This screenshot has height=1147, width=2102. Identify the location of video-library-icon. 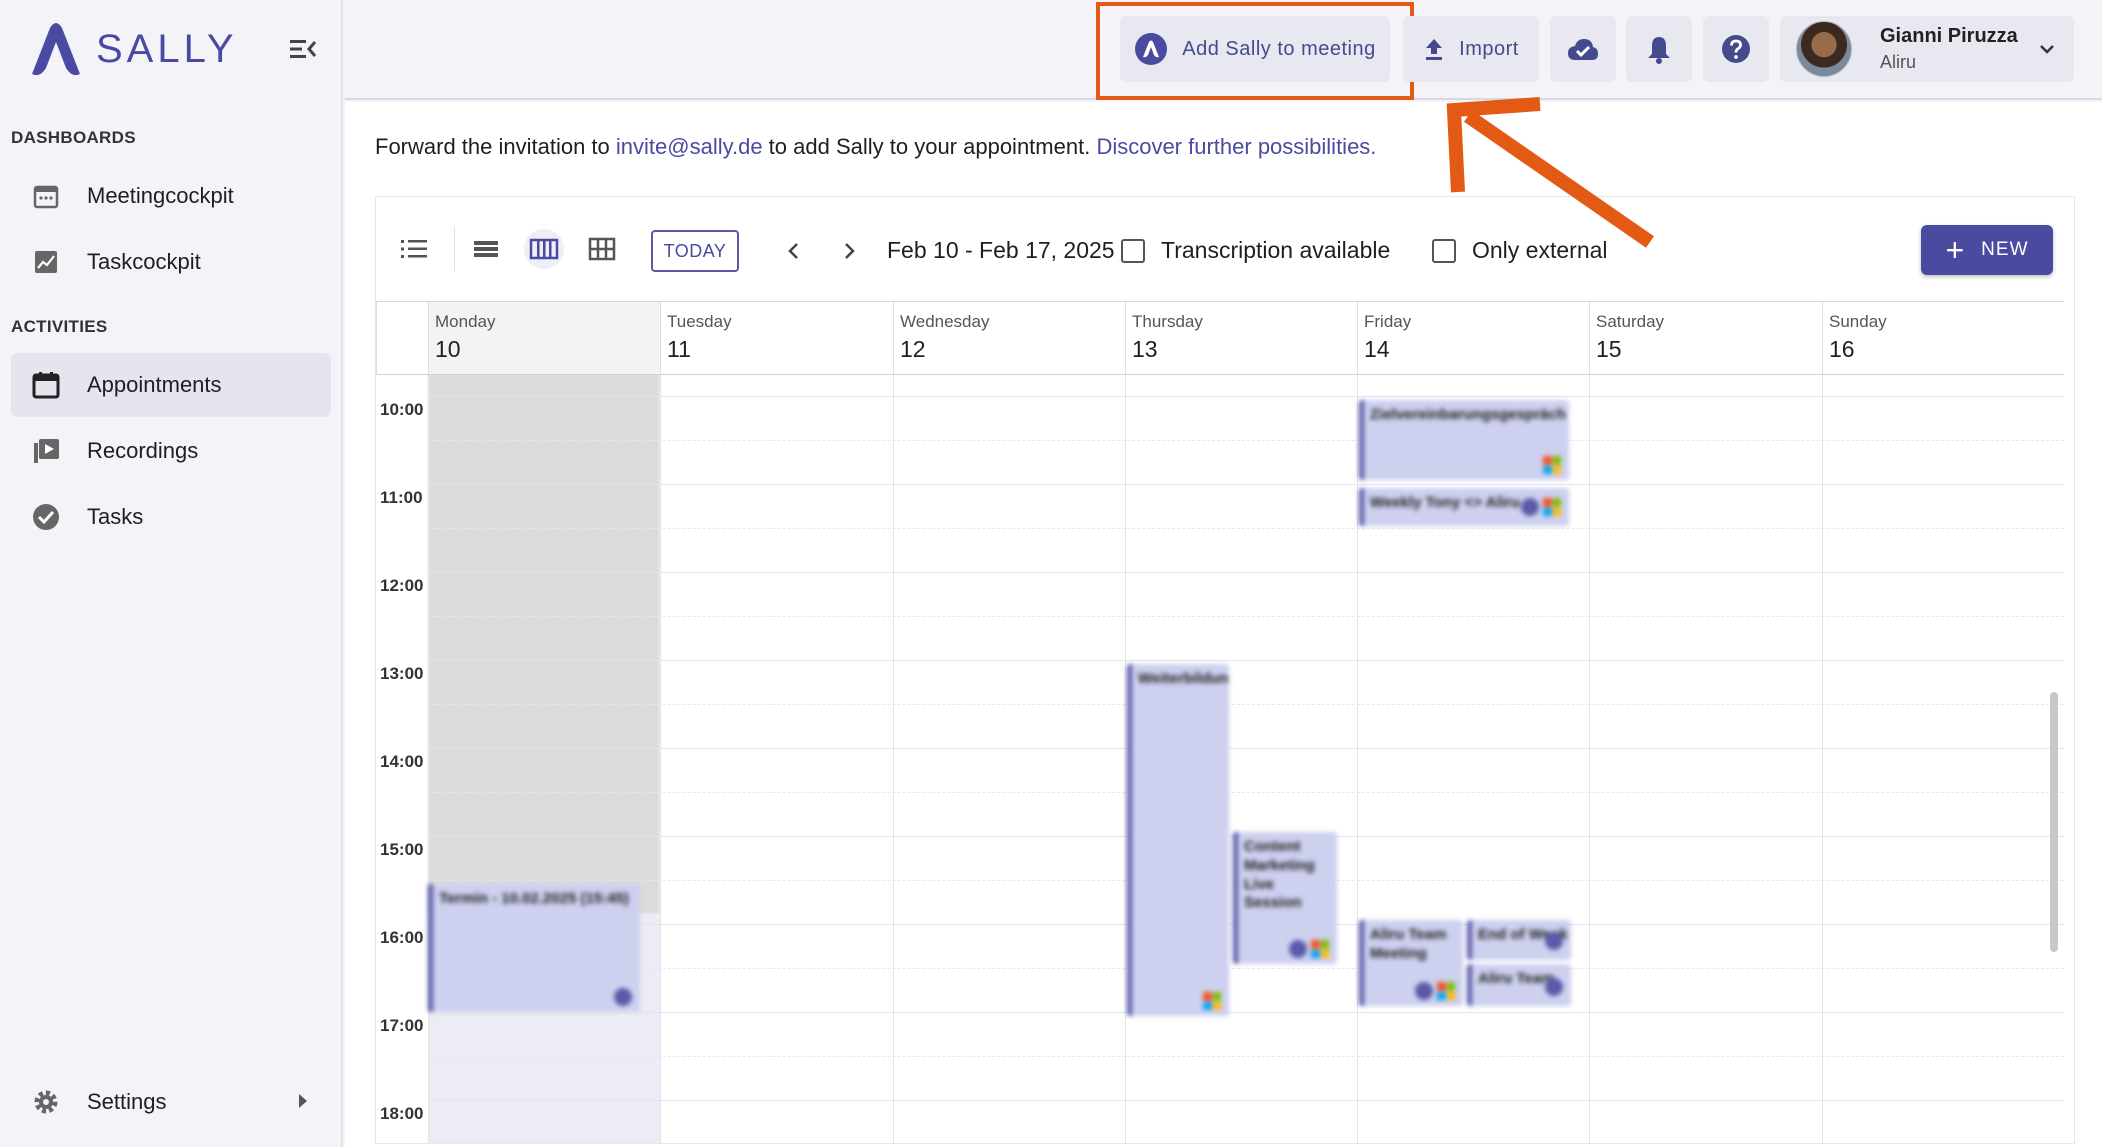
(46, 451).